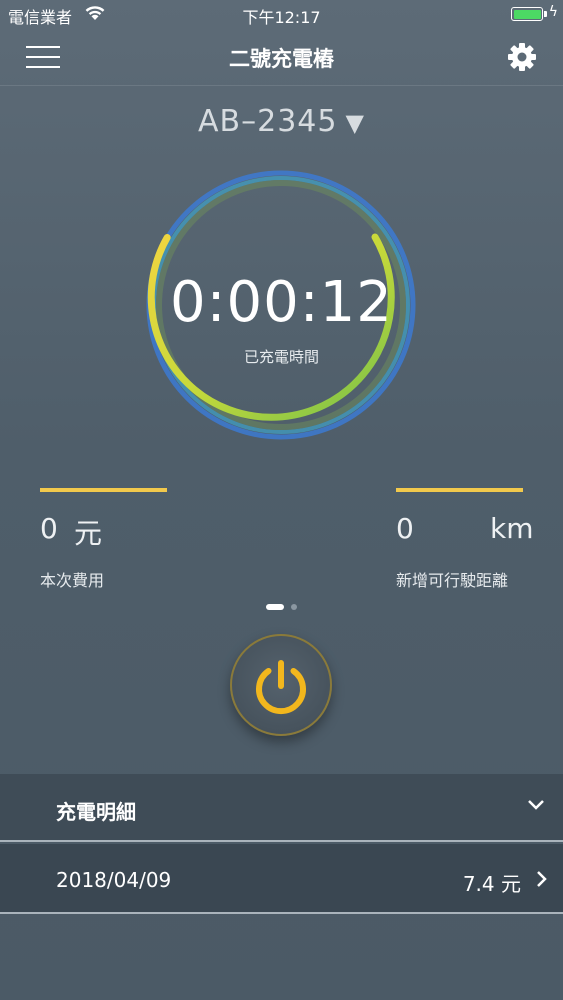 This screenshot has width=563, height=1000. Describe the element at coordinates (281, 879) in the screenshot. I see `charging-record-row: 2018/04/09 7.4 元` at that location.